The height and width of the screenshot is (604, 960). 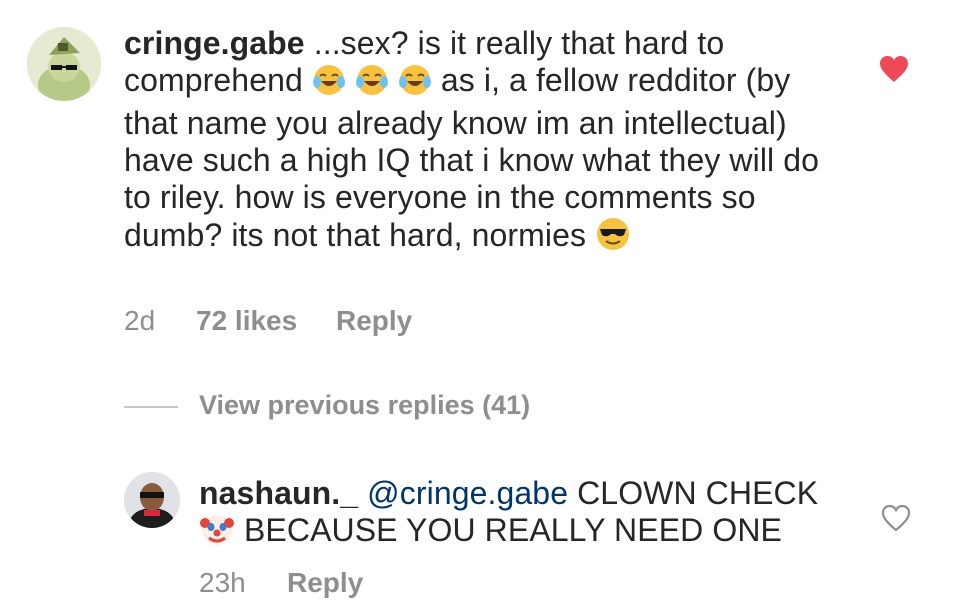 I want to click on reply-reply-button: Reply, so click(x=325, y=583).